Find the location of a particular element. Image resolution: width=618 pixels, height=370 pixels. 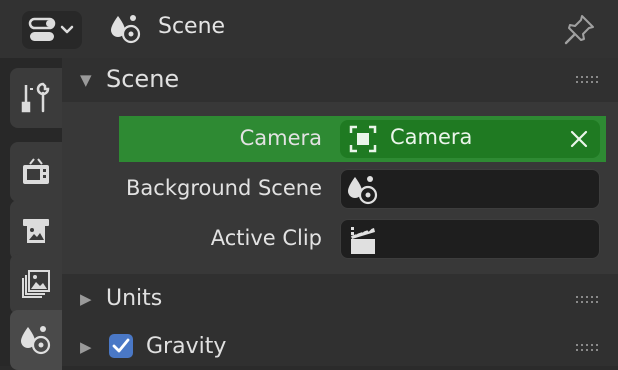

section-scene-header: ▼ Scene is located at coordinates (340, 80).